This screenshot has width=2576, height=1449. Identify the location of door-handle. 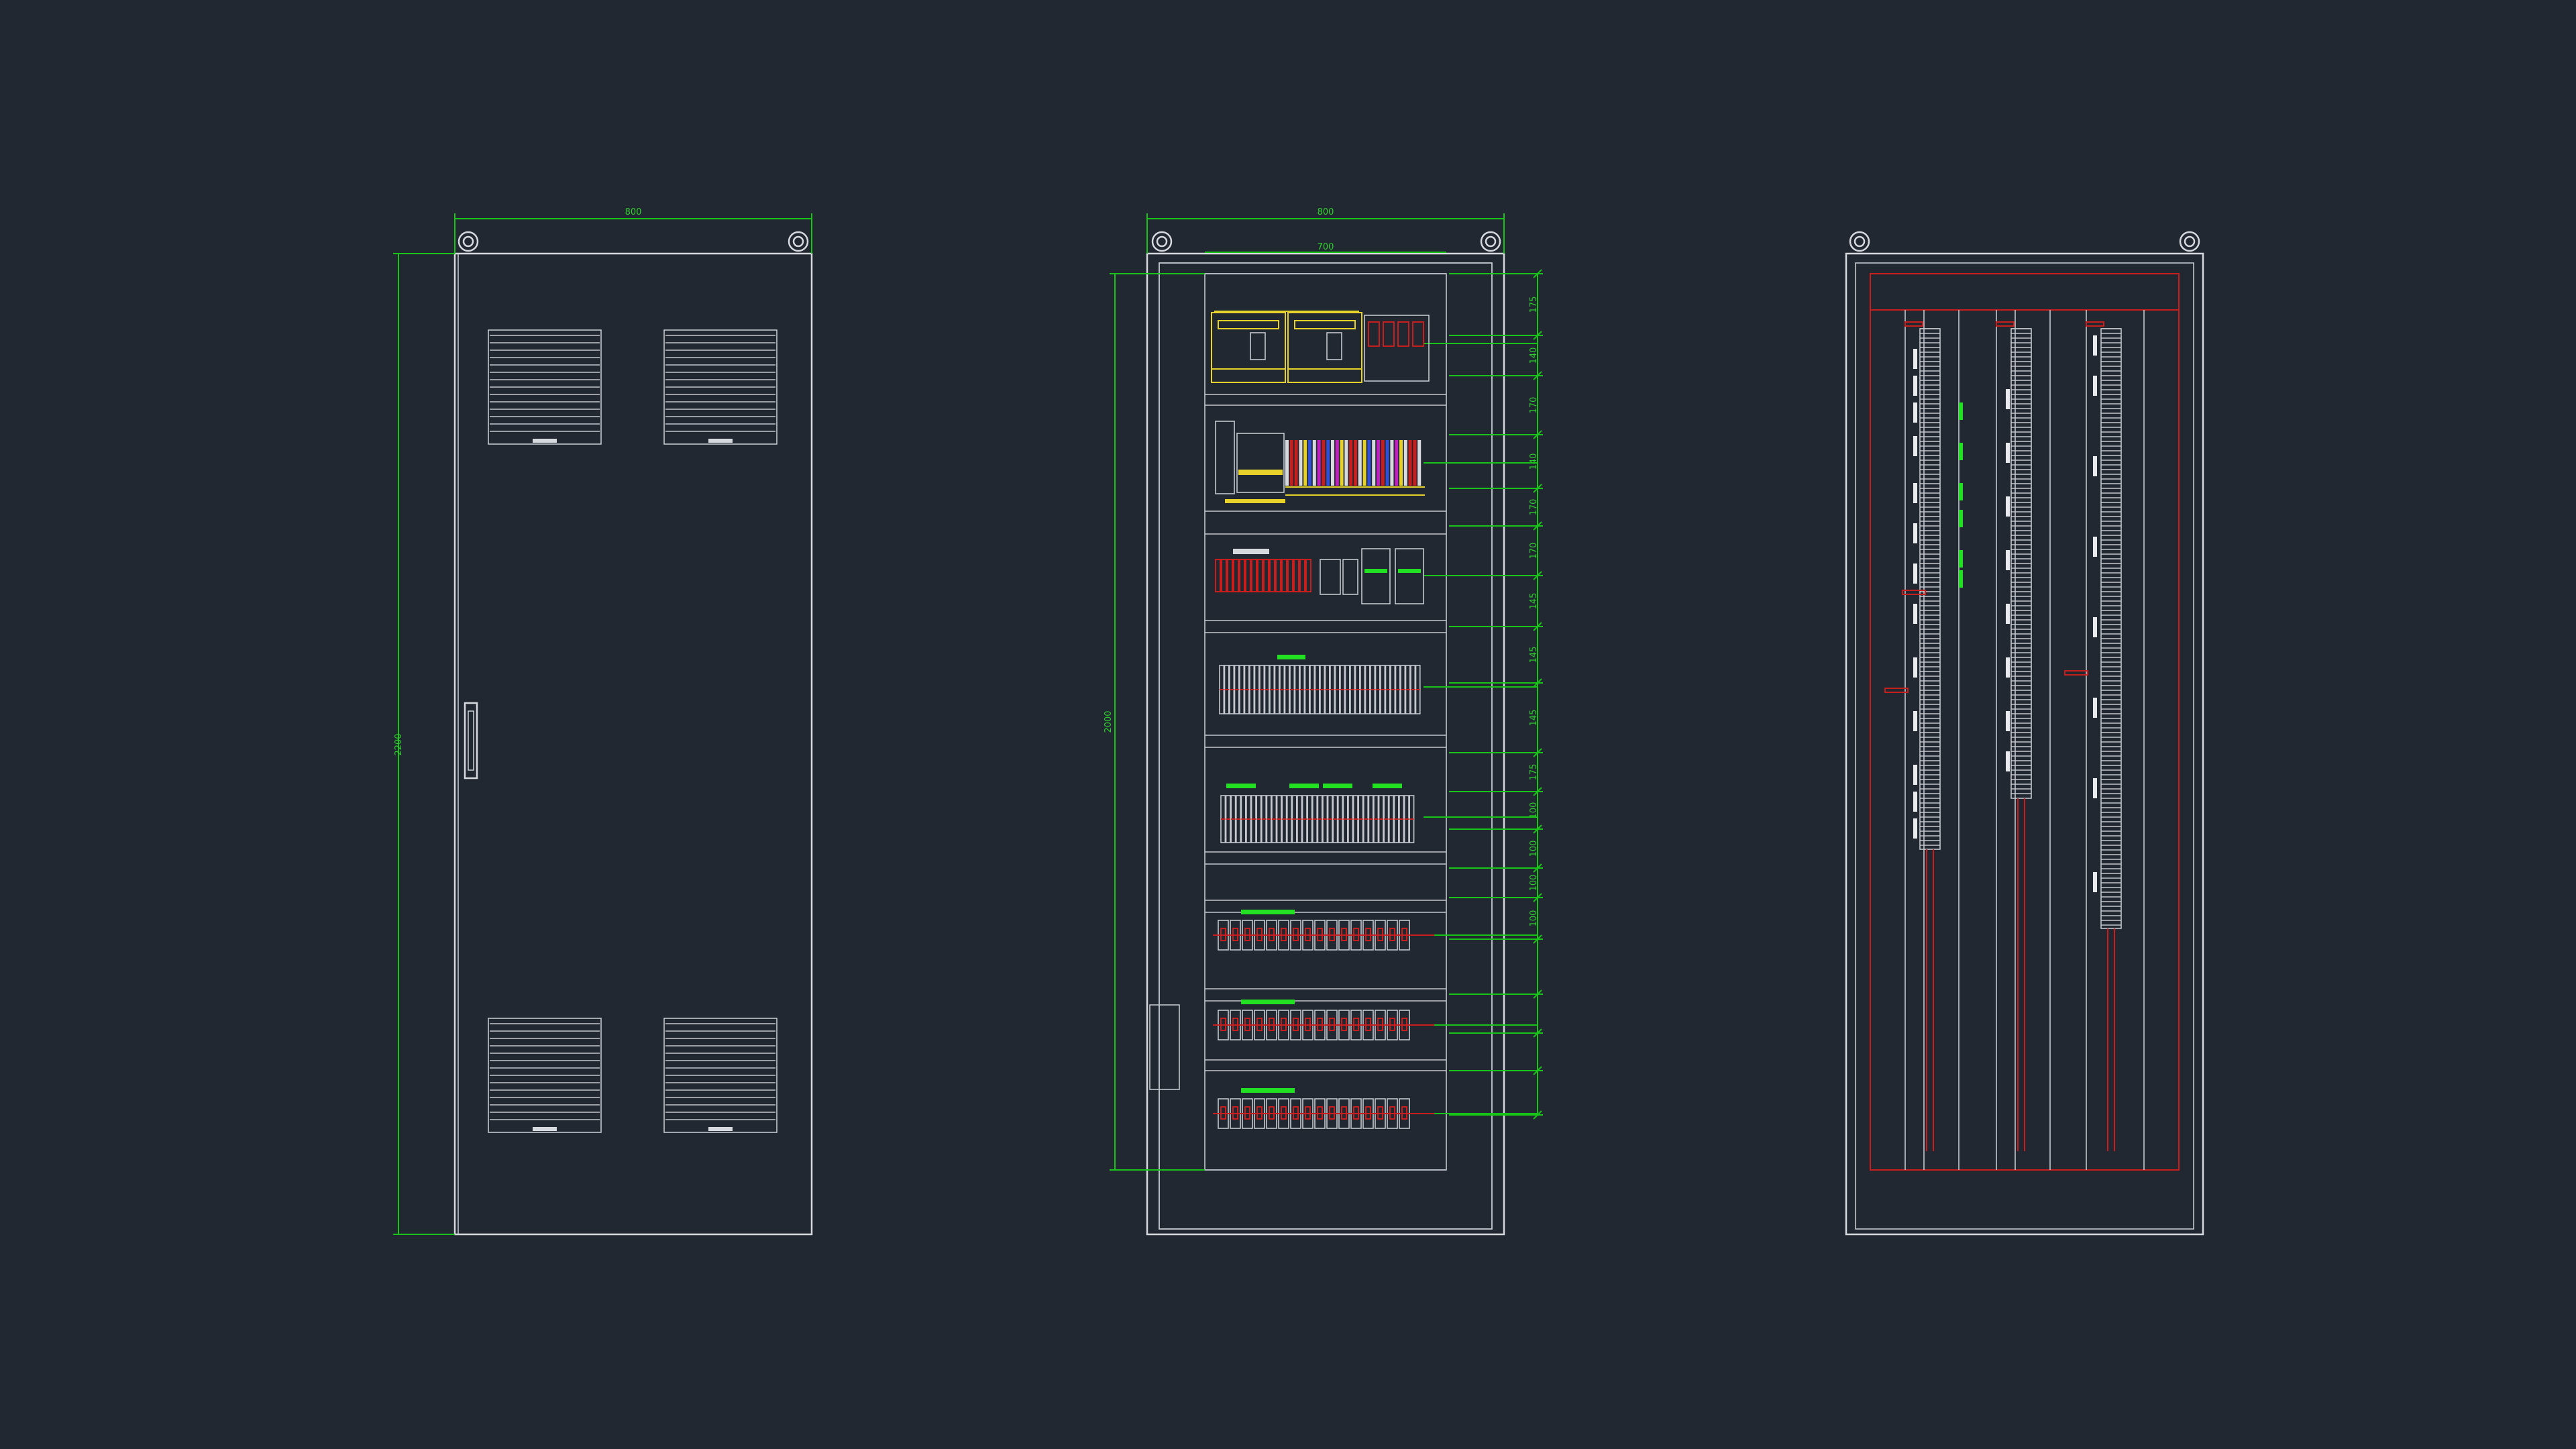
(471, 741).